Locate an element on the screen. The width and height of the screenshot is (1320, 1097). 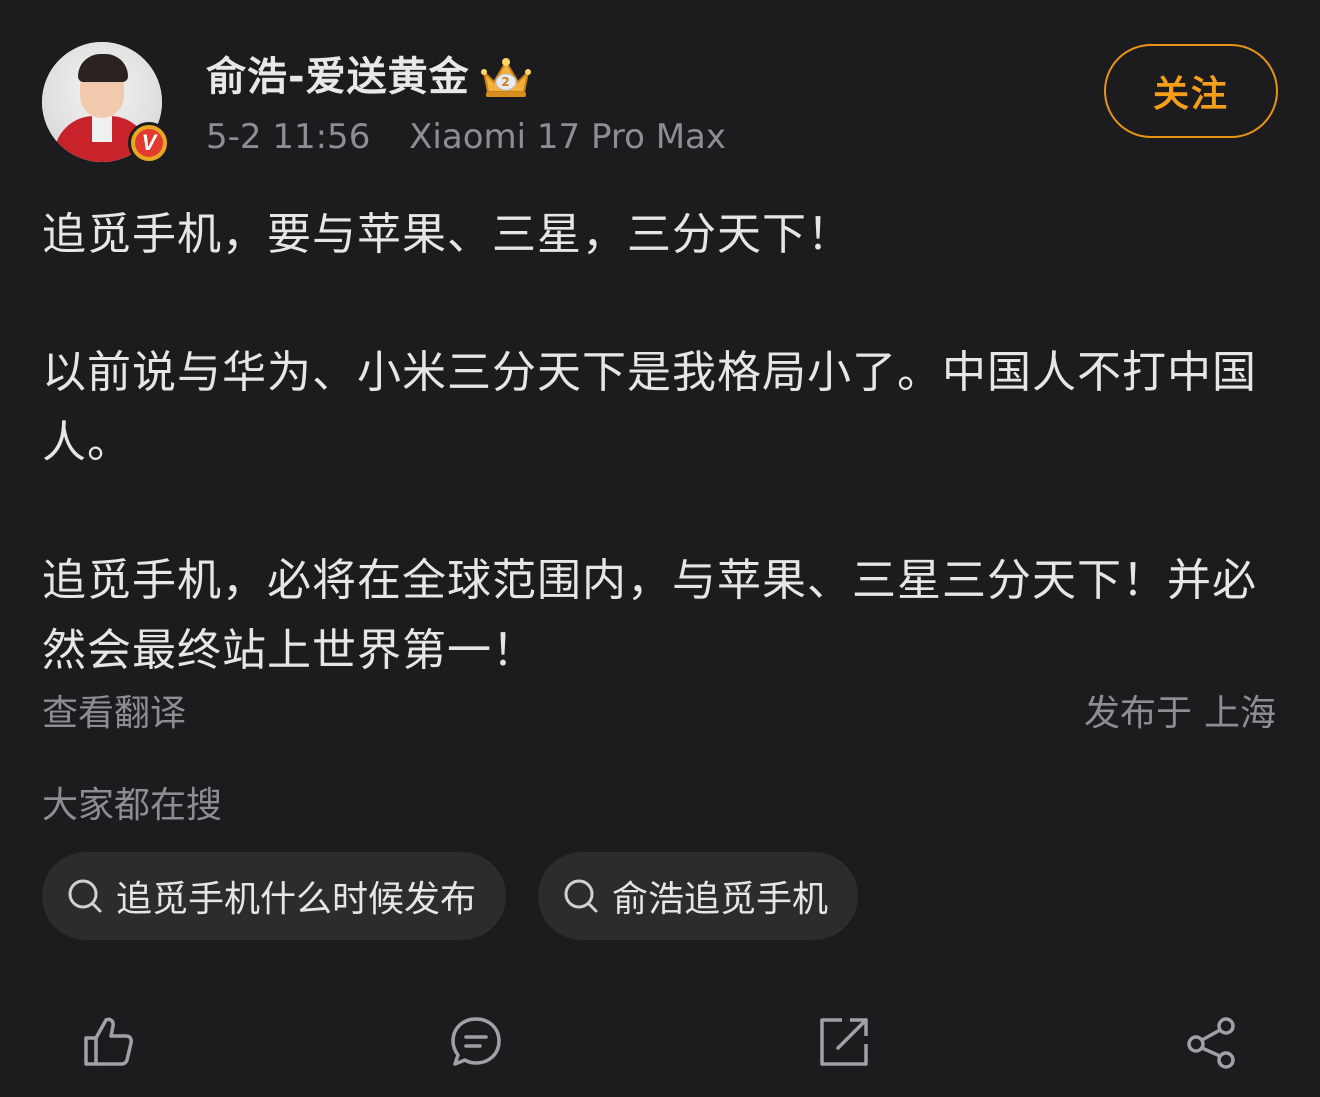
view-translation-link: 查看翻译 is located at coordinates (114, 714).